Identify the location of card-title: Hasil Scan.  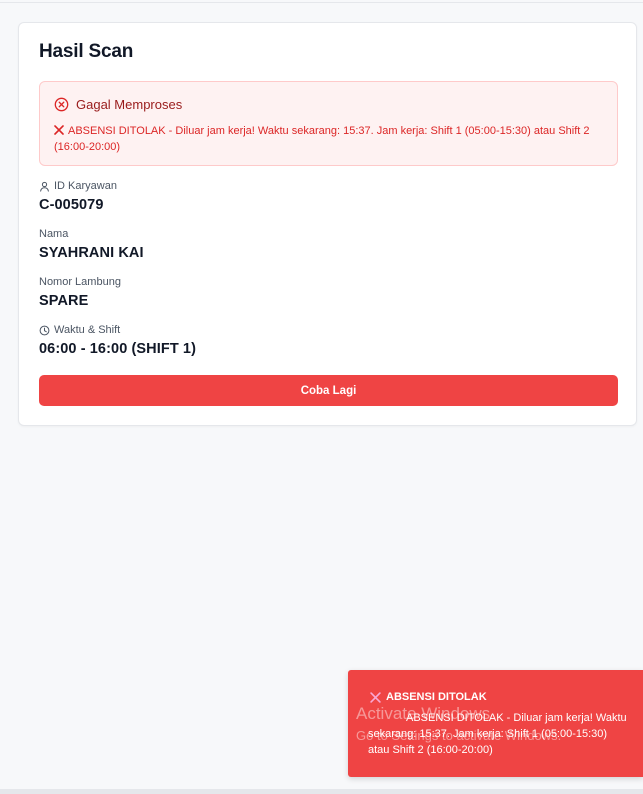
(86, 51).